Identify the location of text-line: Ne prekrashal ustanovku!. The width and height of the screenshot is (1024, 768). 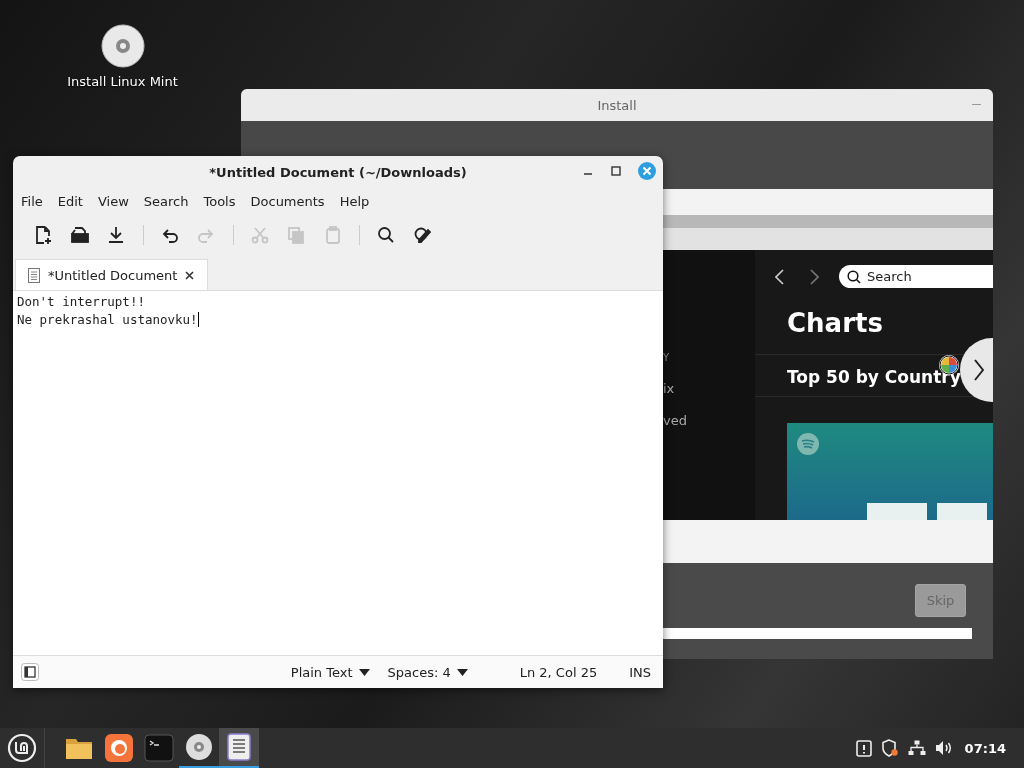
(108, 319).